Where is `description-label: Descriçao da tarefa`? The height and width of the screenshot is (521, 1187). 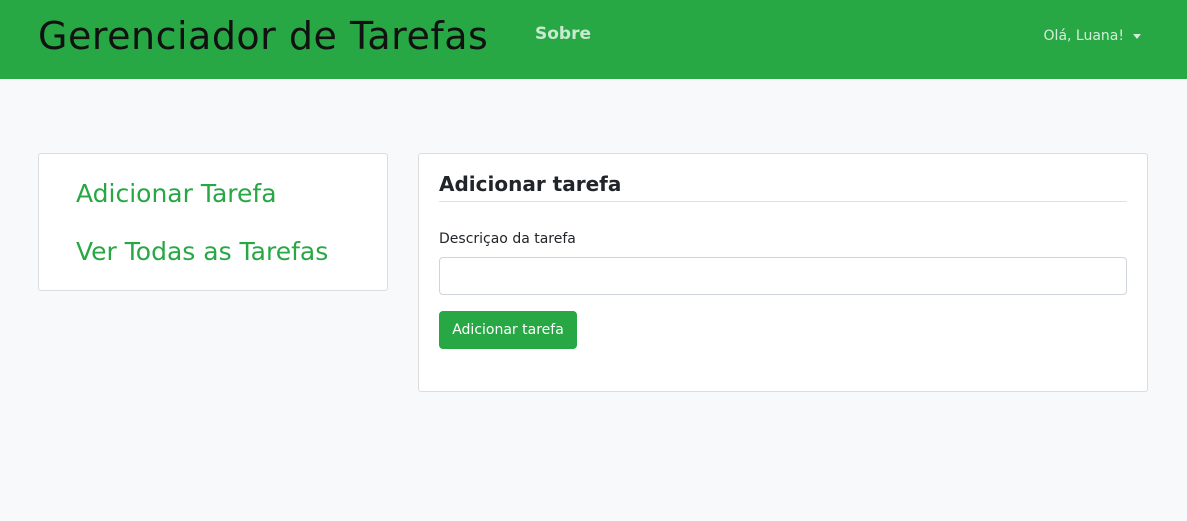
description-label: Descriçao da tarefa is located at coordinates (507, 239).